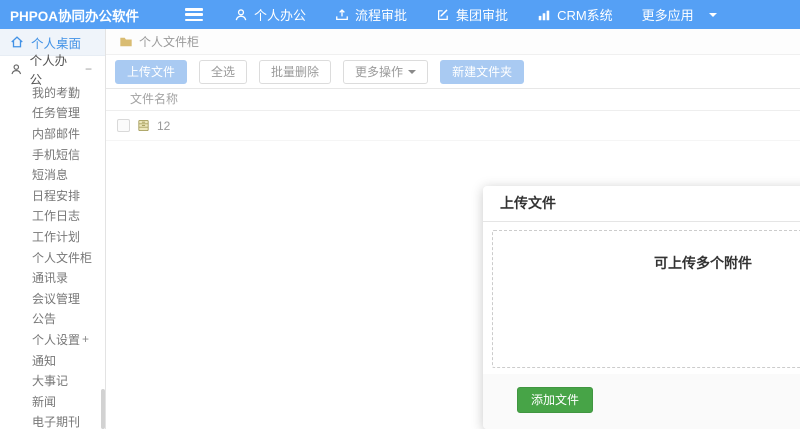  Describe the element at coordinates (52, 319) in the screenshot. I see `sidebar-item-announcement: 公告` at that location.